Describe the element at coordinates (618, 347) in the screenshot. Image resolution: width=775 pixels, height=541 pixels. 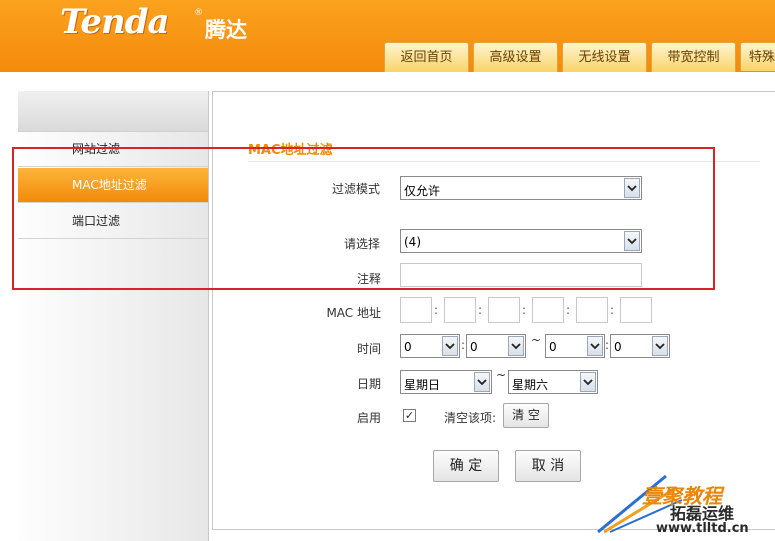
I see `end-minute-value: 0` at that location.